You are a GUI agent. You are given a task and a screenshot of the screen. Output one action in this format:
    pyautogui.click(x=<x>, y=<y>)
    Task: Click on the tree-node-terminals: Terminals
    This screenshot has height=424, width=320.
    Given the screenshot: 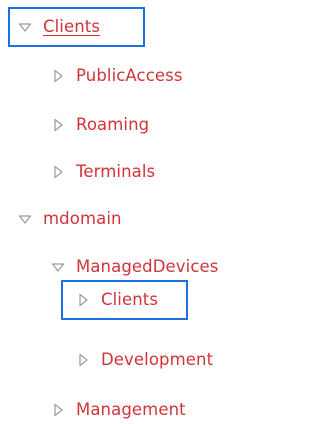 What is the action you would take?
    pyautogui.click(x=103, y=172)
    